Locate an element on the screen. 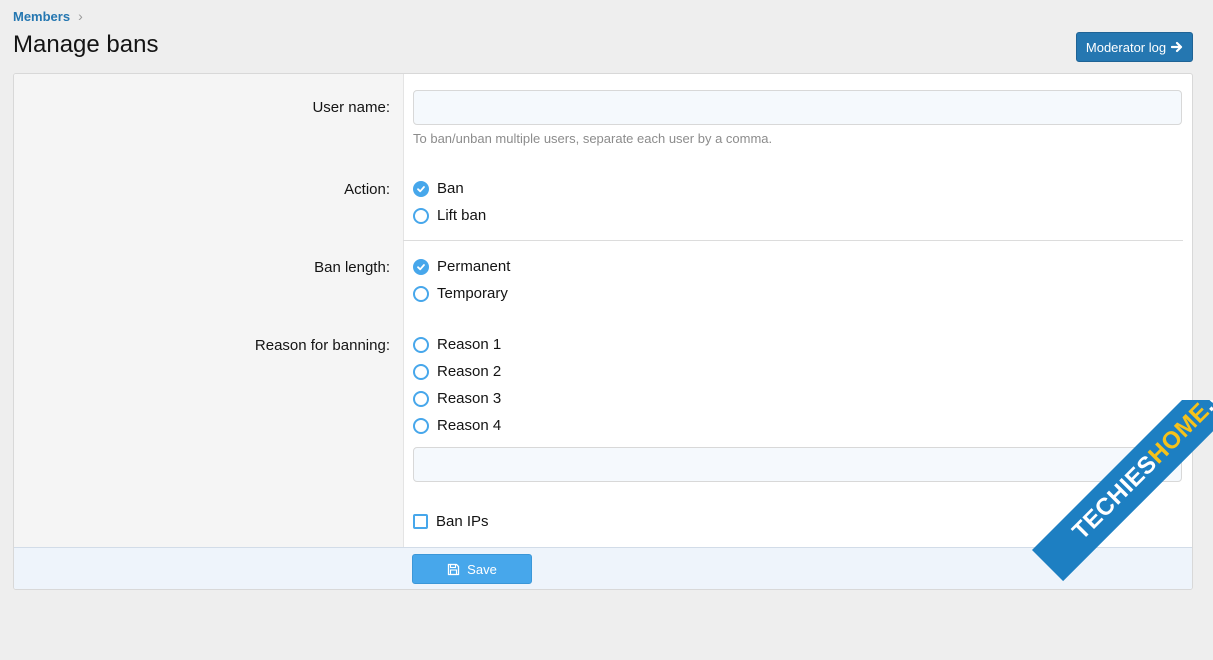 This screenshot has width=1213, height=660. reason-option-3: Reason 3 is located at coordinates (457, 398).